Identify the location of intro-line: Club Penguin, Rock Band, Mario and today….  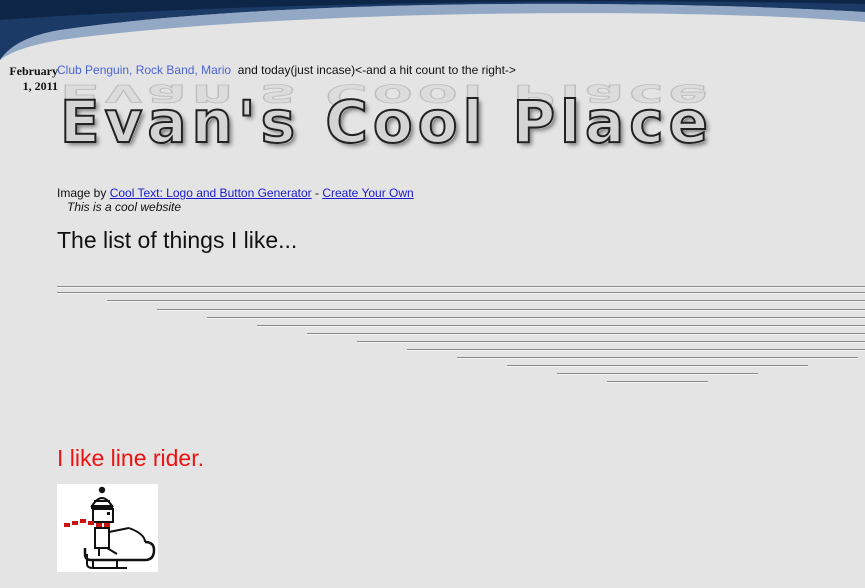
(286, 70).